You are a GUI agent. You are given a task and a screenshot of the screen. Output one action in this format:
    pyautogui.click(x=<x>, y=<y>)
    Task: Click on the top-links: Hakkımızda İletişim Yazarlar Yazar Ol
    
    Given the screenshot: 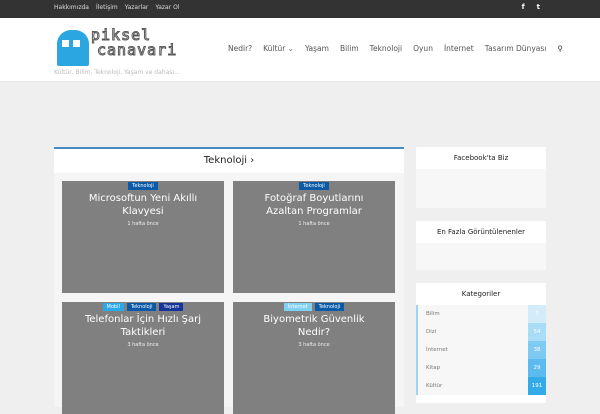 What is the action you would take?
    pyautogui.click(x=116, y=7)
    